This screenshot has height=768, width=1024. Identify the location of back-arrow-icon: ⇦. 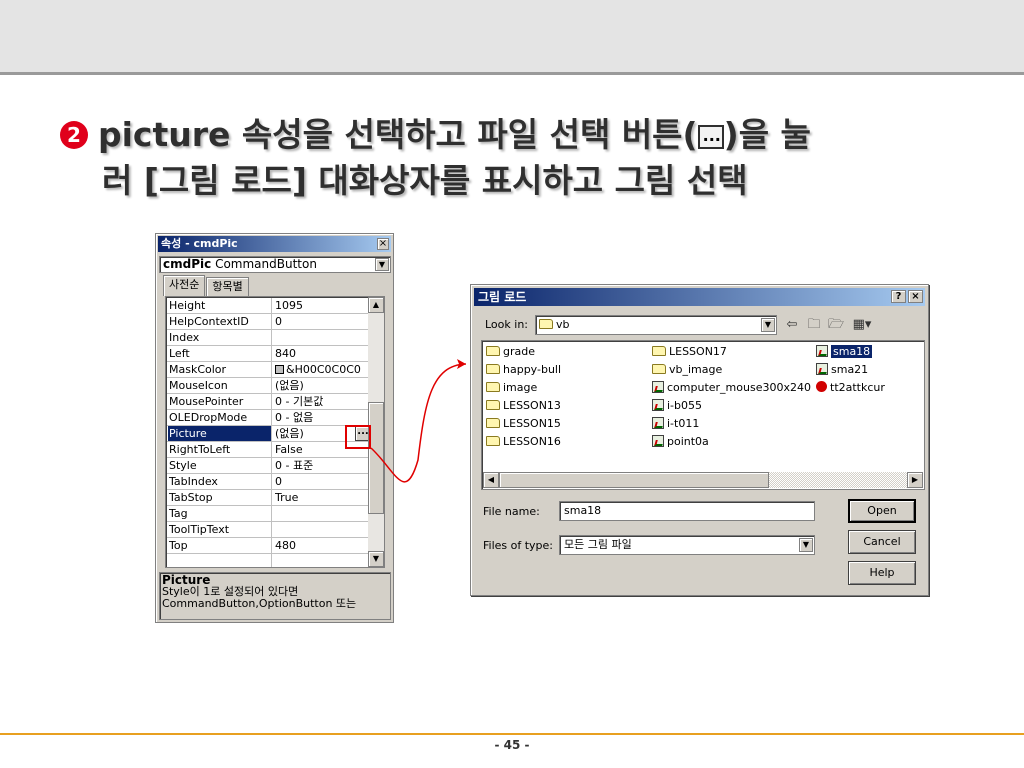
(792, 325).